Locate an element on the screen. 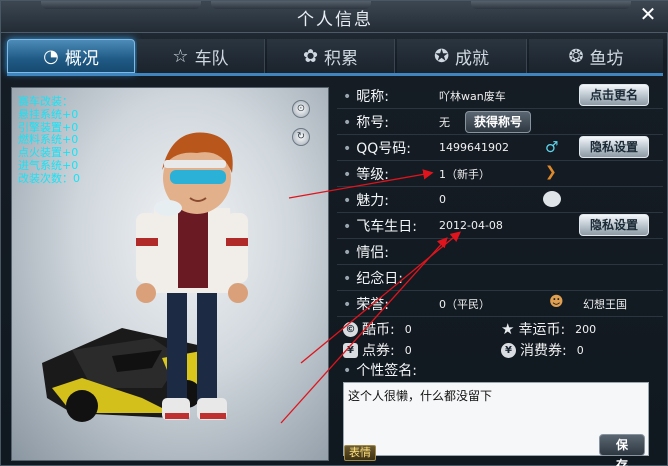  save-button: 保 存 is located at coordinates (622, 450).